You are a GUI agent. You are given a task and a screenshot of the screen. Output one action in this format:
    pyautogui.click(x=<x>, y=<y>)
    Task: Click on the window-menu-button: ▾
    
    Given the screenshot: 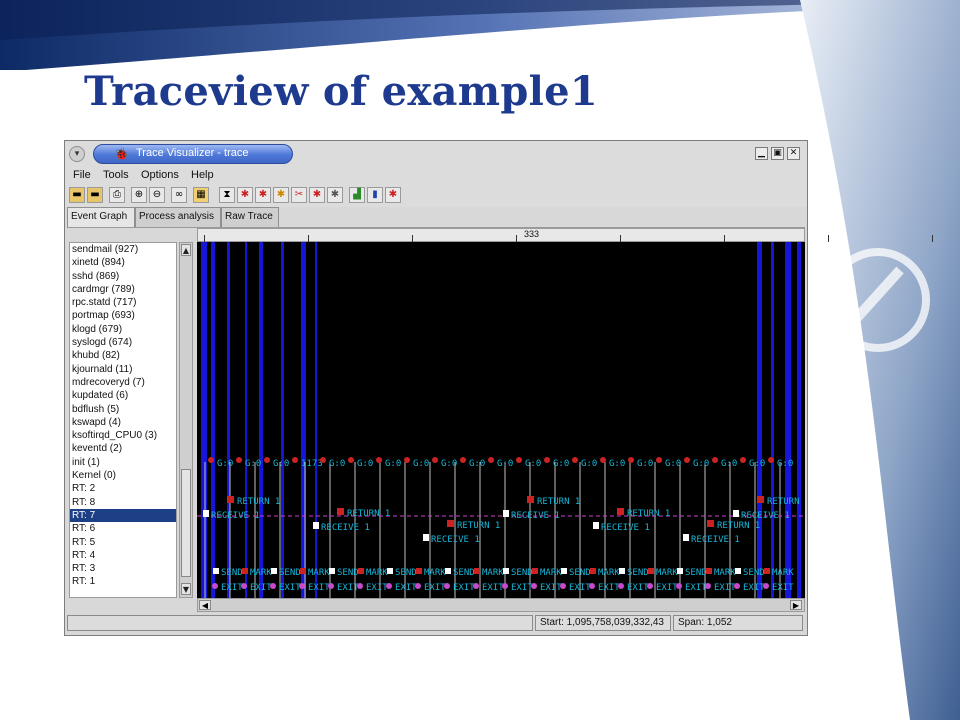 What is the action you would take?
    pyautogui.click(x=77, y=154)
    